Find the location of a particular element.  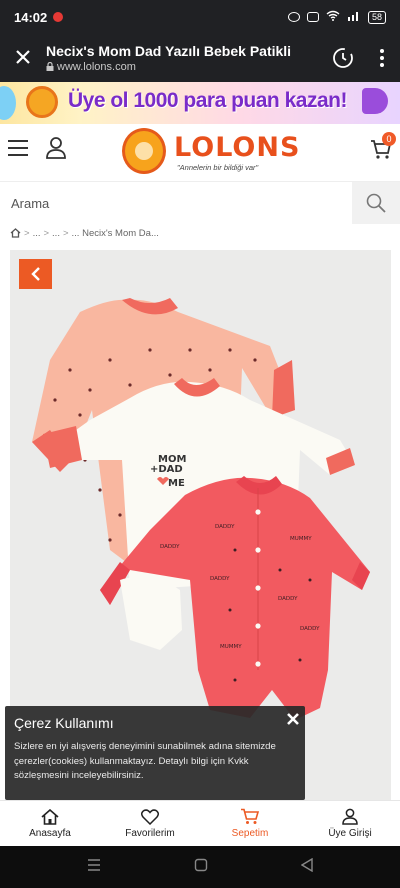

menu-button is located at coordinates (18, 148).